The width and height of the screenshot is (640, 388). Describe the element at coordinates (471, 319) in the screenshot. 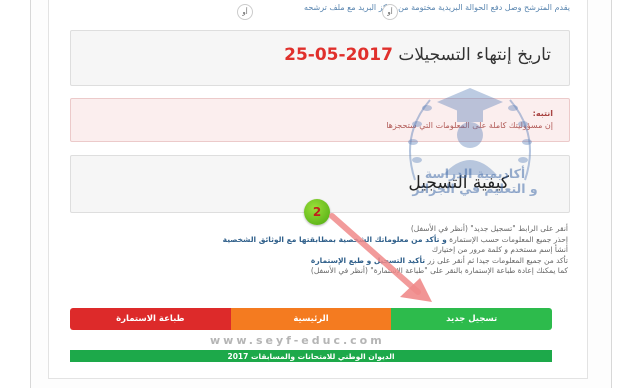

I see `new-registration-button: تسجيل جديد` at that location.